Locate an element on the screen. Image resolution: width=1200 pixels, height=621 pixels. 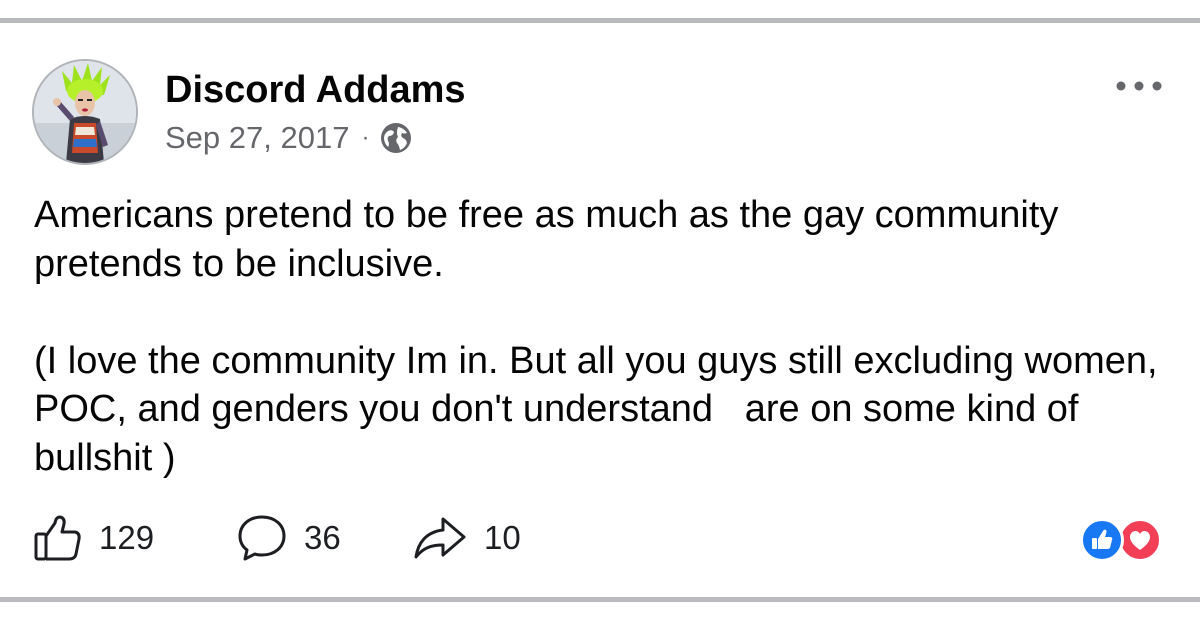
share-button: 10 is located at coordinates (466, 538).